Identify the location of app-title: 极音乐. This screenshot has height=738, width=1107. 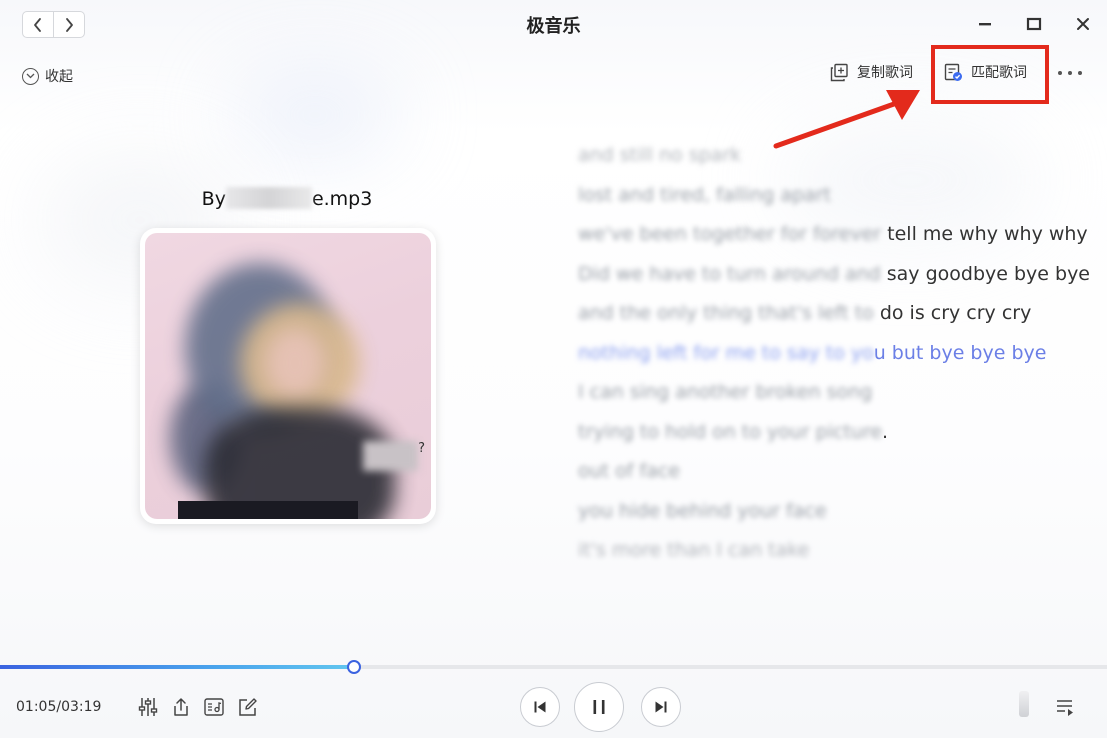
(553, 26).